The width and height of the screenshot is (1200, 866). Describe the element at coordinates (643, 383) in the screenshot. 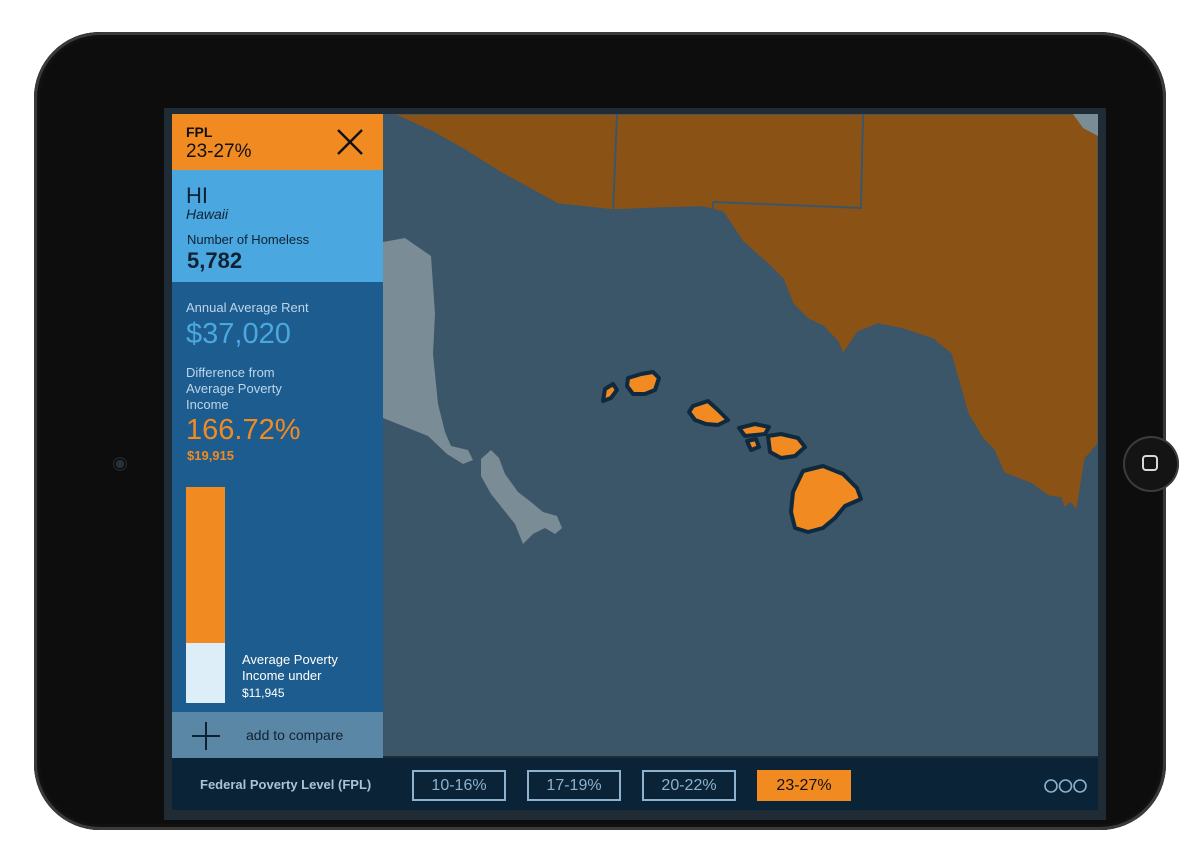

I see `island-kauai` at that location.